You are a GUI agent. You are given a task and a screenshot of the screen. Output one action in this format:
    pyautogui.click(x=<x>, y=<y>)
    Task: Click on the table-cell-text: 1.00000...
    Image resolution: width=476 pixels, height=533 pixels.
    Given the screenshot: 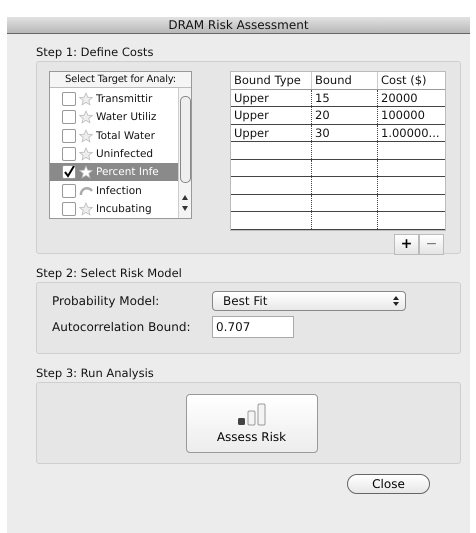 What is the action you would take?
    pyautogui.click(x=410, y=132)
    